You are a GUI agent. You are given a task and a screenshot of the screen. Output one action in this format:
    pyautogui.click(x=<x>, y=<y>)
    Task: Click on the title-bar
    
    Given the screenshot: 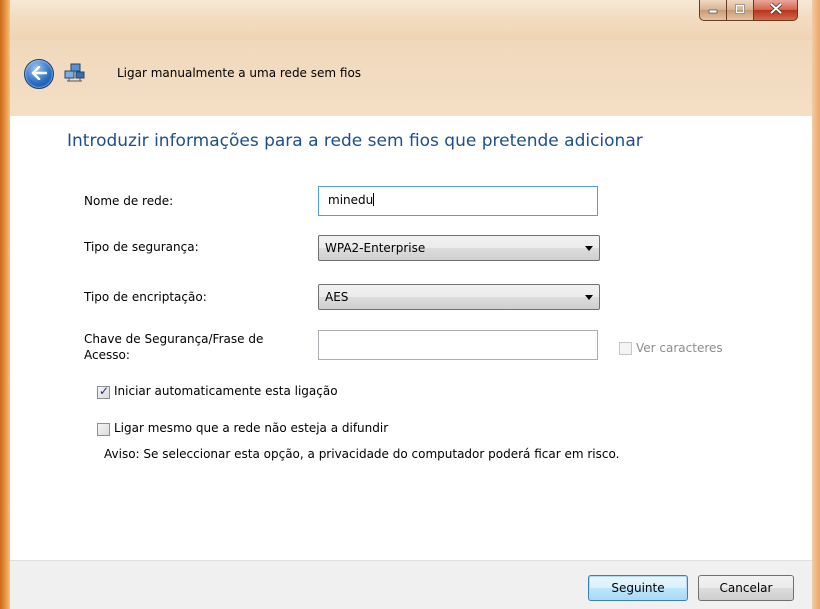 What is the action you would take?
    pyautogui.click(x=411, y=20)
    